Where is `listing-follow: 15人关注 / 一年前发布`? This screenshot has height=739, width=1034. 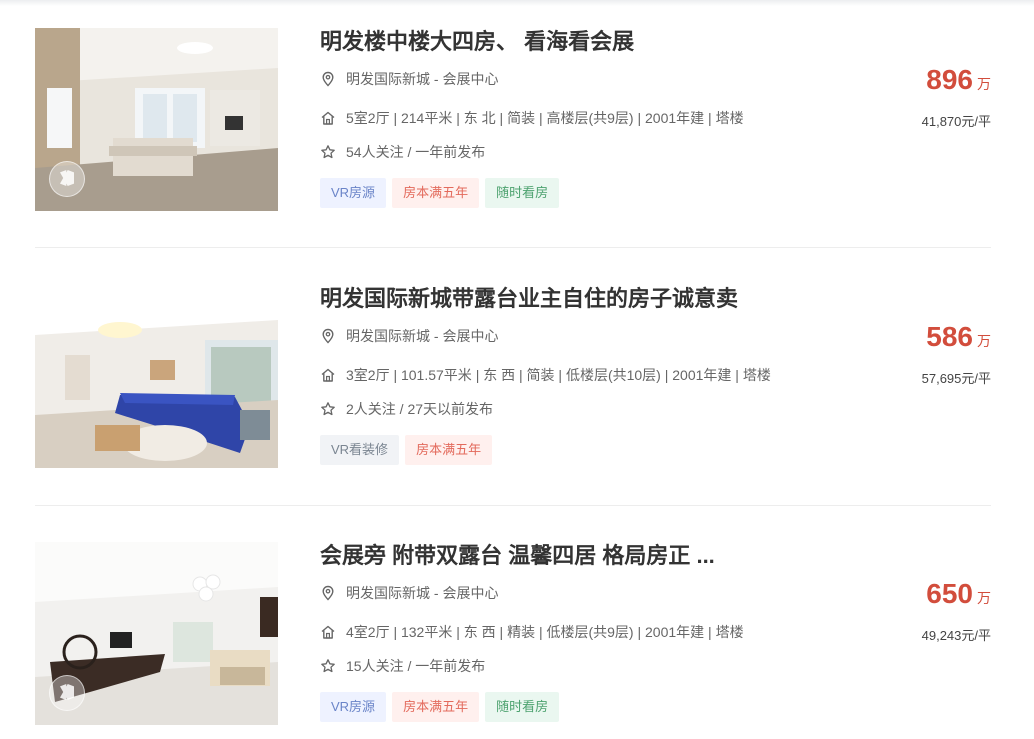 listing-follow: 15人关注 / 一年前发布 is located at coordinates (402, 666).